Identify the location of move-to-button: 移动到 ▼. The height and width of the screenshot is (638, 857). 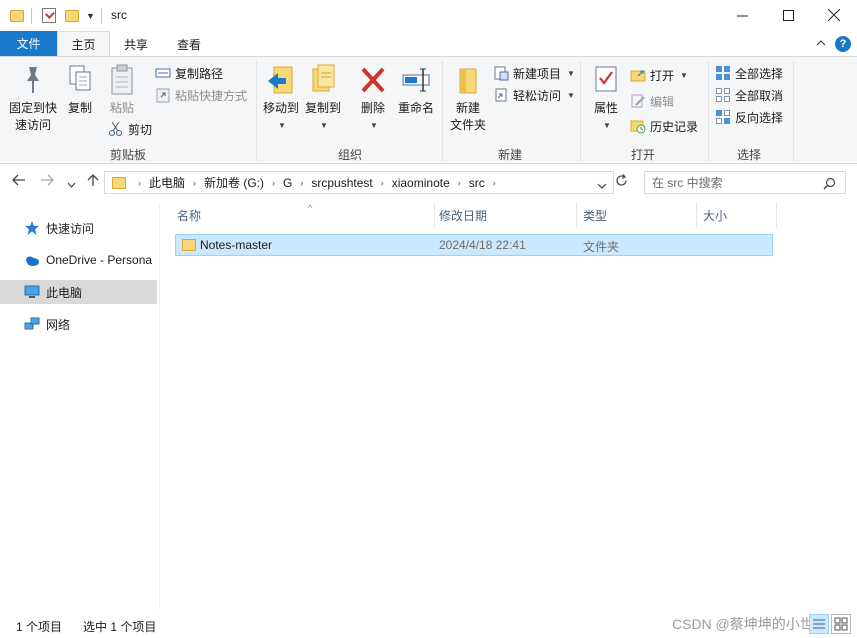
(281, 98).